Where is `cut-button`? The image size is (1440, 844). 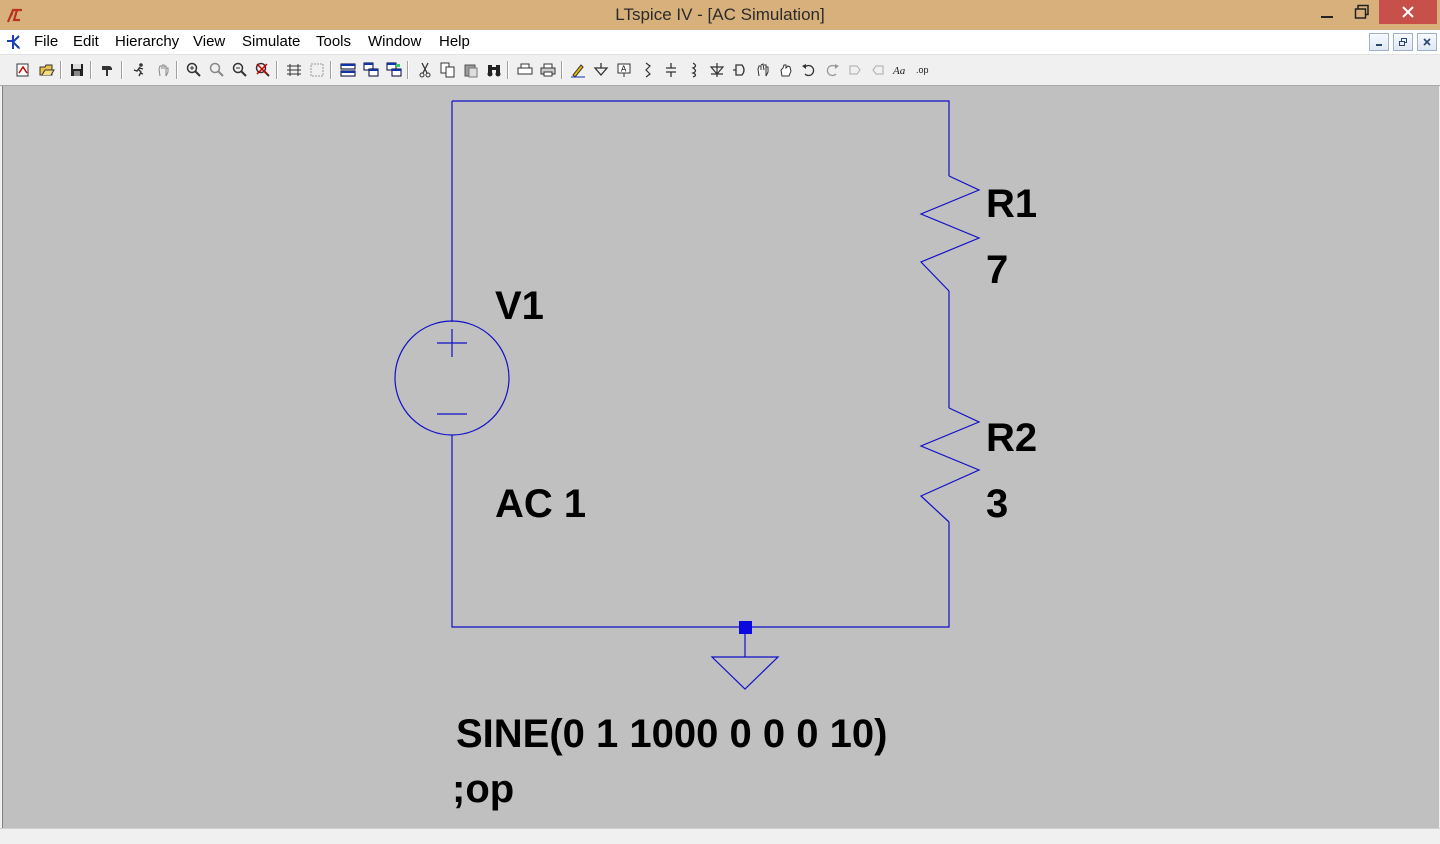
cut-button is located at coordinates (425, 70).